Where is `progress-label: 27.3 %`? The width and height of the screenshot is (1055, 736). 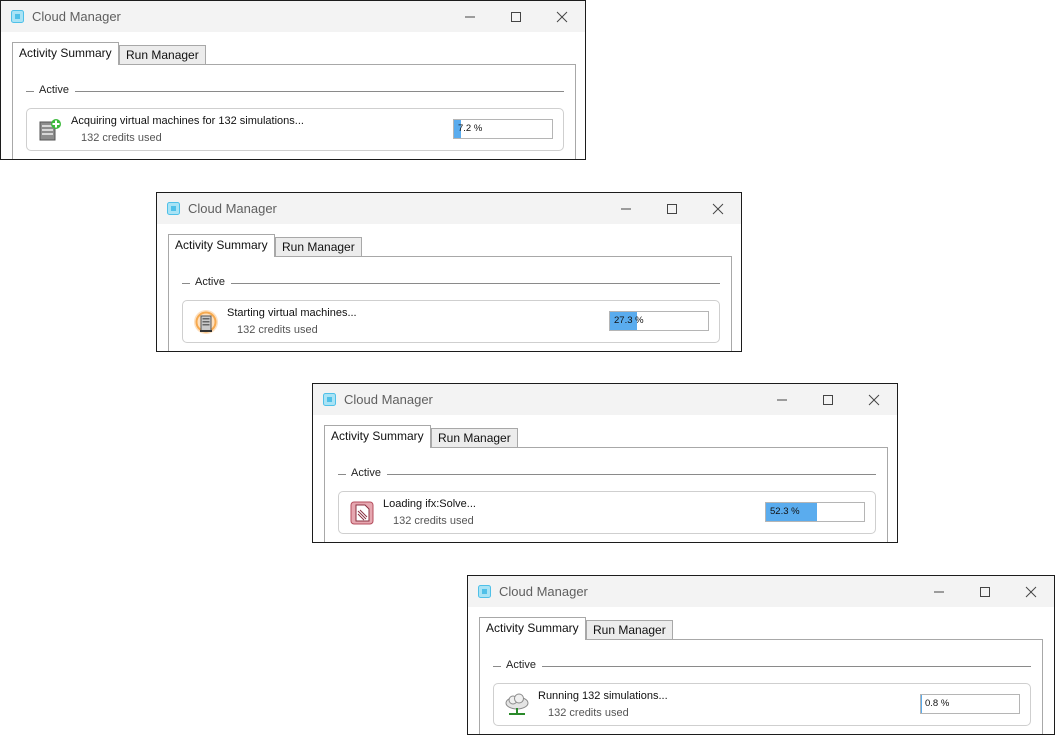 progress-label: 27.3 % is located at coordinates (629, 320).